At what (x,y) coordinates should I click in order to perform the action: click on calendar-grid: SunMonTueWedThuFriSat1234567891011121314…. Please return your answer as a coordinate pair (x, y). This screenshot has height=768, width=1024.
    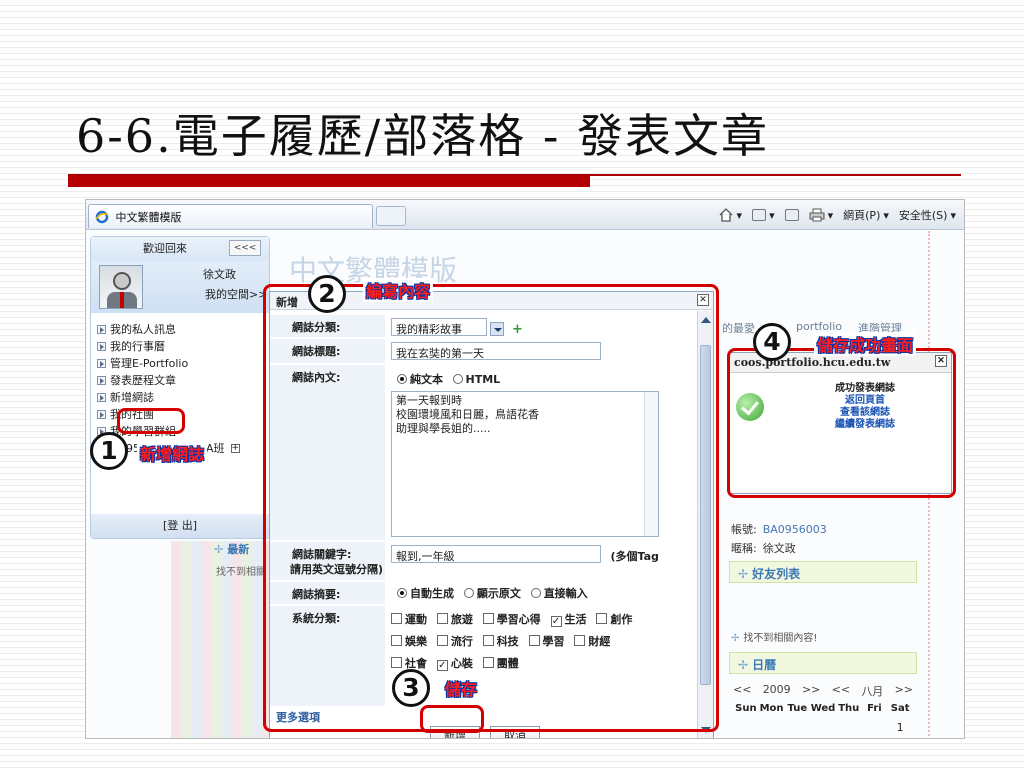
    Looking at the image, I should click on (823, 720).